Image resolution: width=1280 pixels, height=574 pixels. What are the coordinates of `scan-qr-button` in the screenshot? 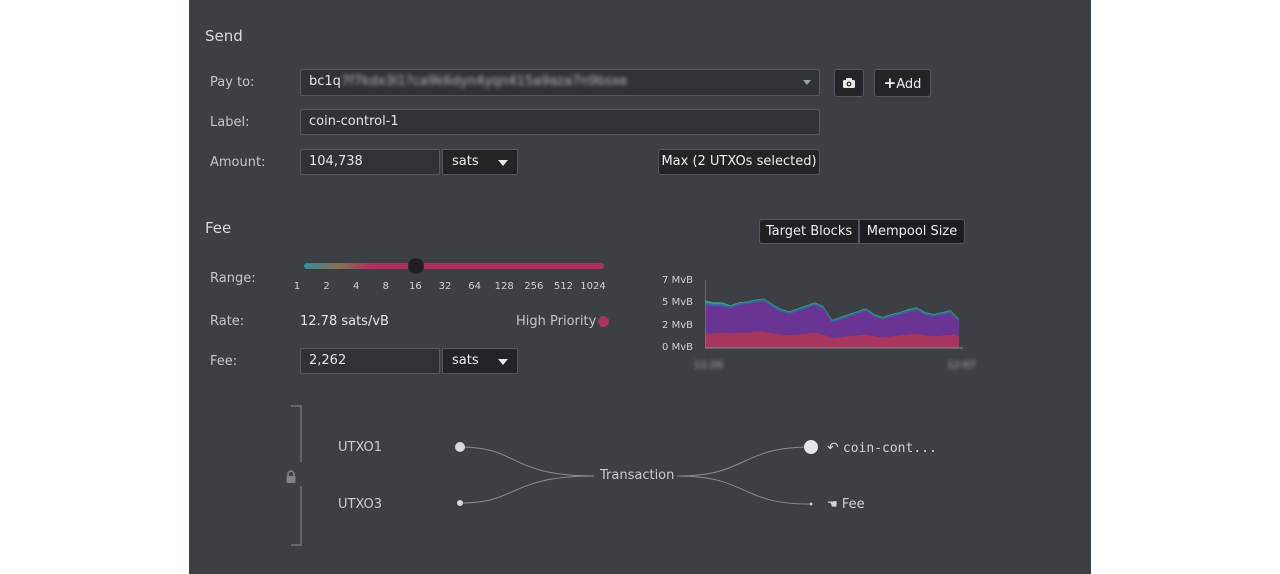 It's located at (849, 83).